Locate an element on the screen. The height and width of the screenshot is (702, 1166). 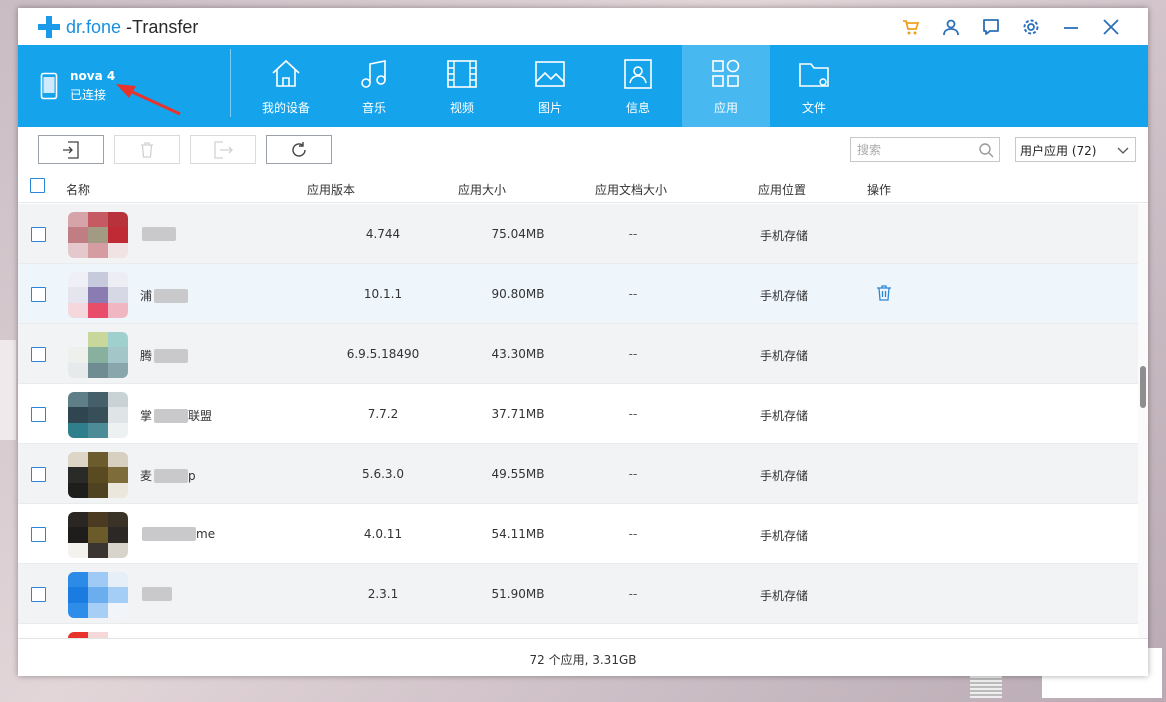
close-icon is located at coordinates (1111, 27).